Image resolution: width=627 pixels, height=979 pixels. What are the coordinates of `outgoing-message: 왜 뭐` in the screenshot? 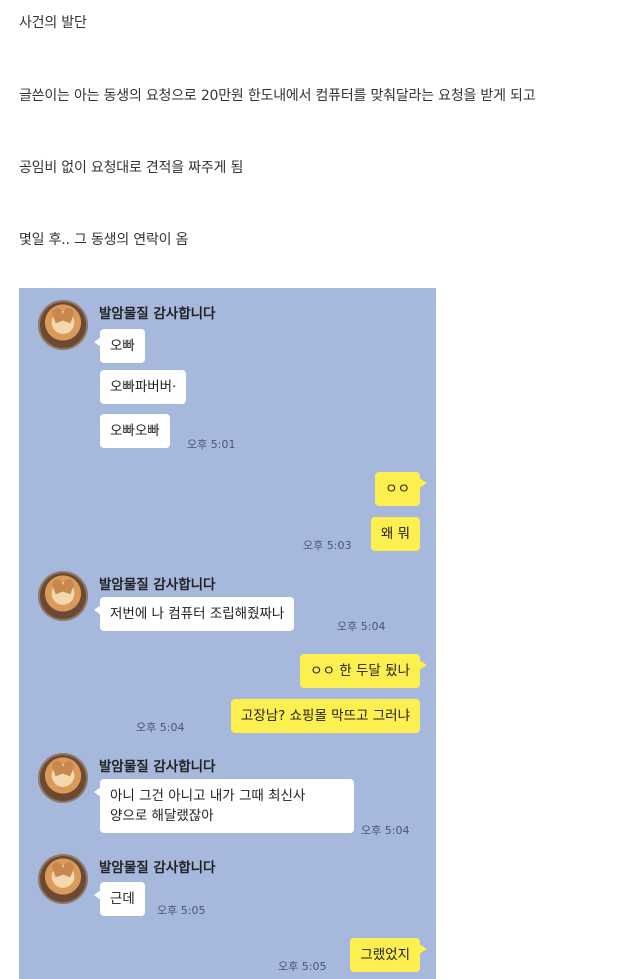 It's located at (395, 534).